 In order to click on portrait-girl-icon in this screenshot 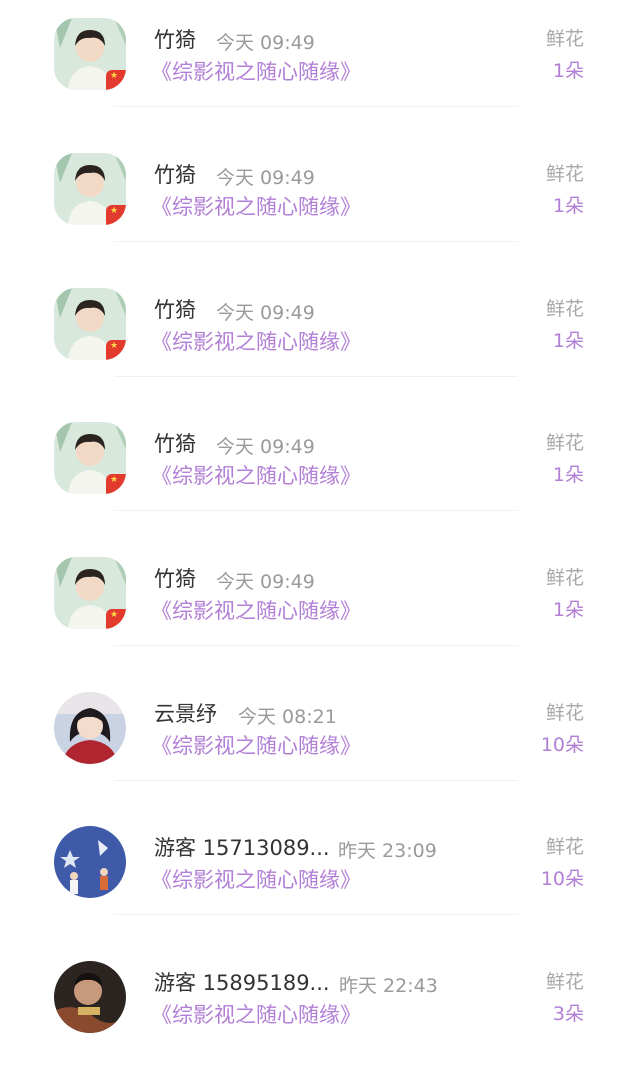, I will do `click(90, 728)`.